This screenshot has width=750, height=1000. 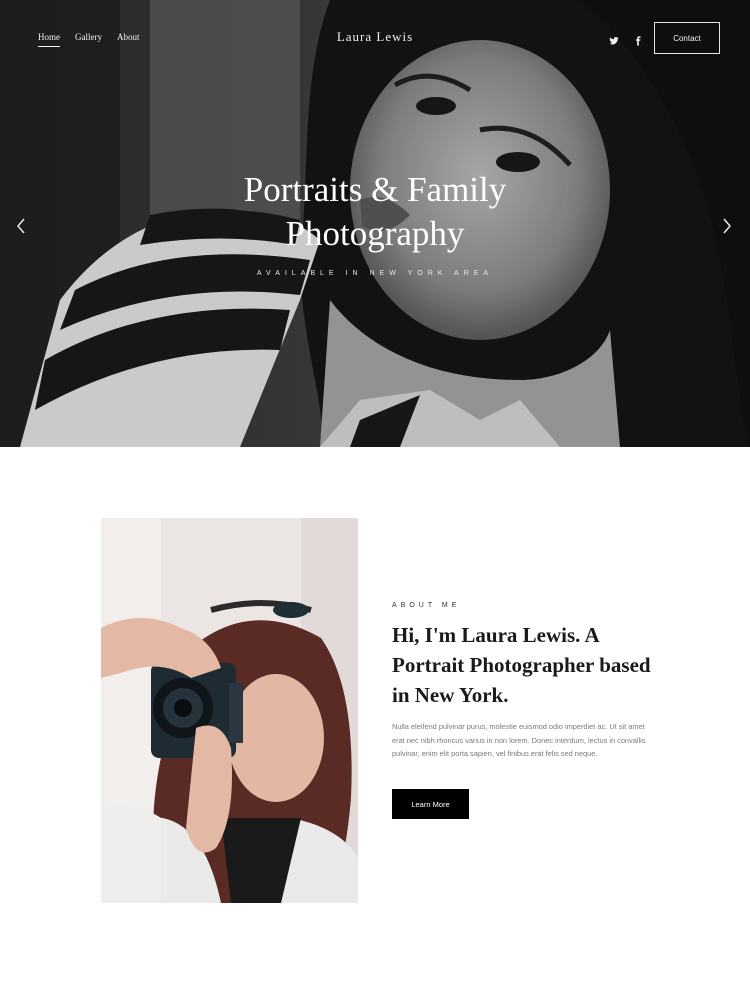 I want to click on hero-title-line1: Portraits & Family, so click(x=375, y=189).